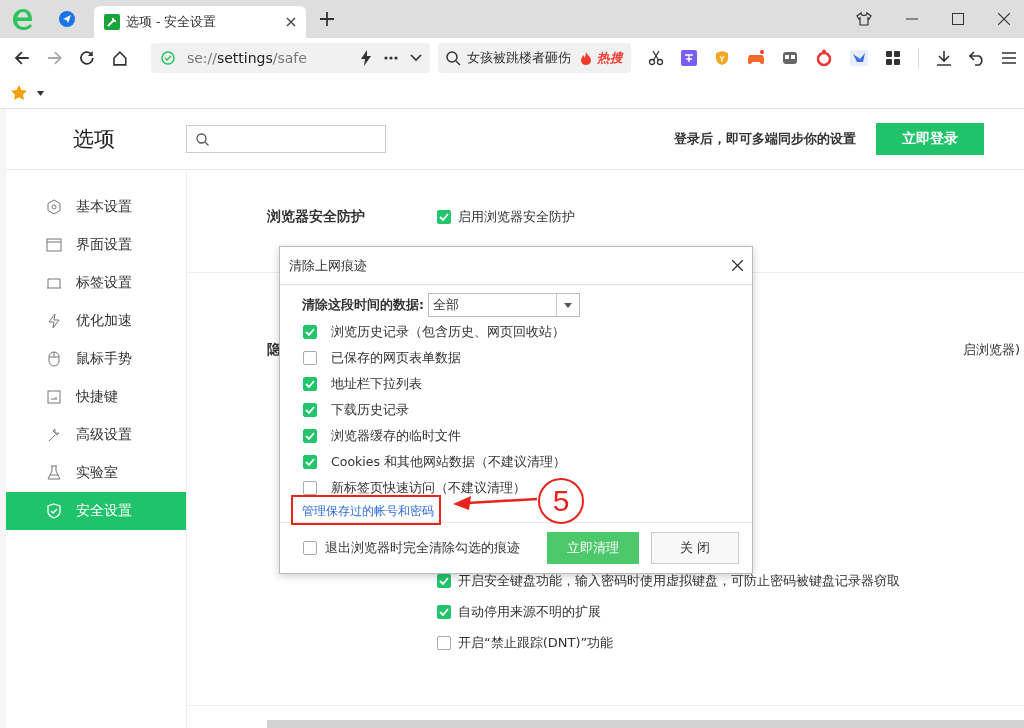 This screenshot has width=1024, height=728. What do you see at coordinates (991, 350) in the screenshot?
I see `option-label: 启浏览器)` at bounding box center [991, 350].